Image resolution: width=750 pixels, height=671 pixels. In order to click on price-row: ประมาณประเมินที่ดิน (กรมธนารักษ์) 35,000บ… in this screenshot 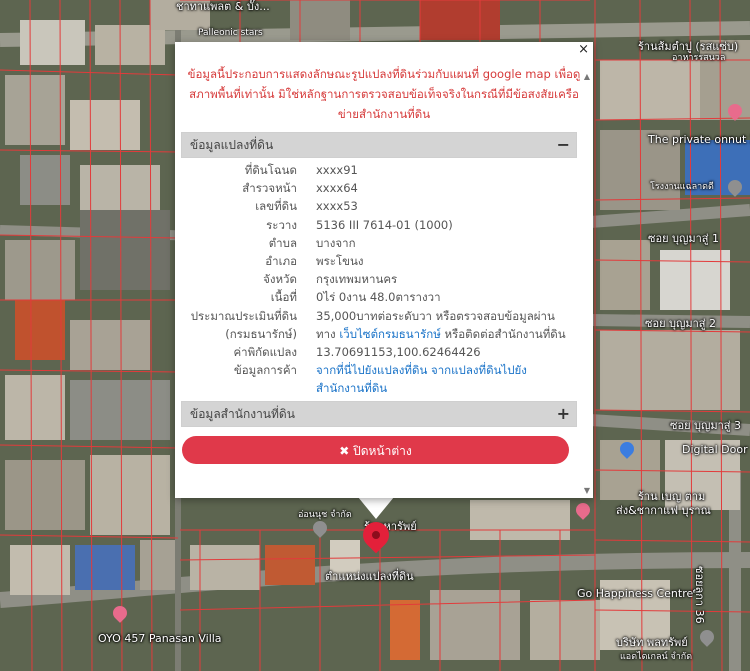, I will do `click(379, 325)`.